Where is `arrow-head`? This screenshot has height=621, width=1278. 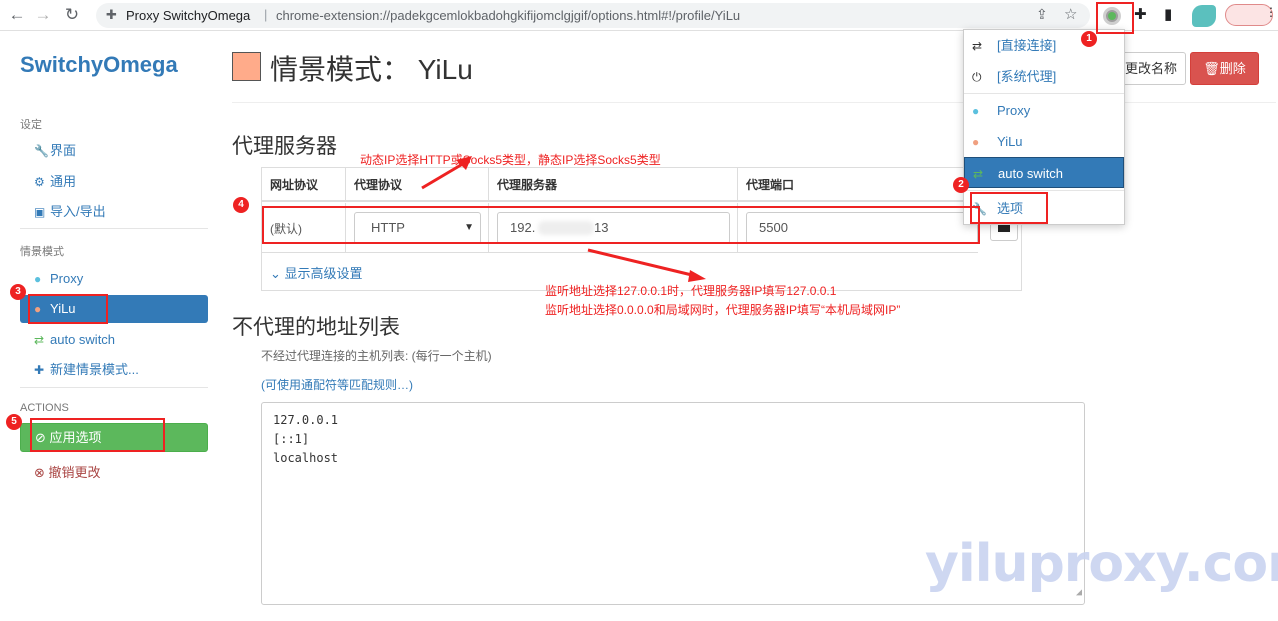
arrow-head is located at coordinates (697, 276).